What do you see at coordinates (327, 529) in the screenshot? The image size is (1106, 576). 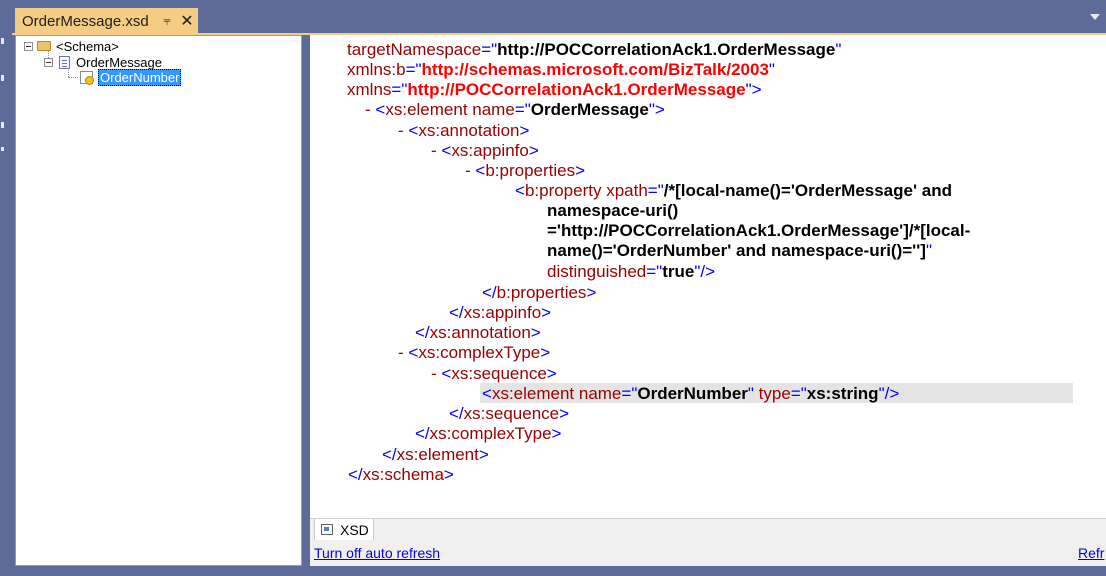 I see `xsd-view-icon` at bounding box center [327, 529].